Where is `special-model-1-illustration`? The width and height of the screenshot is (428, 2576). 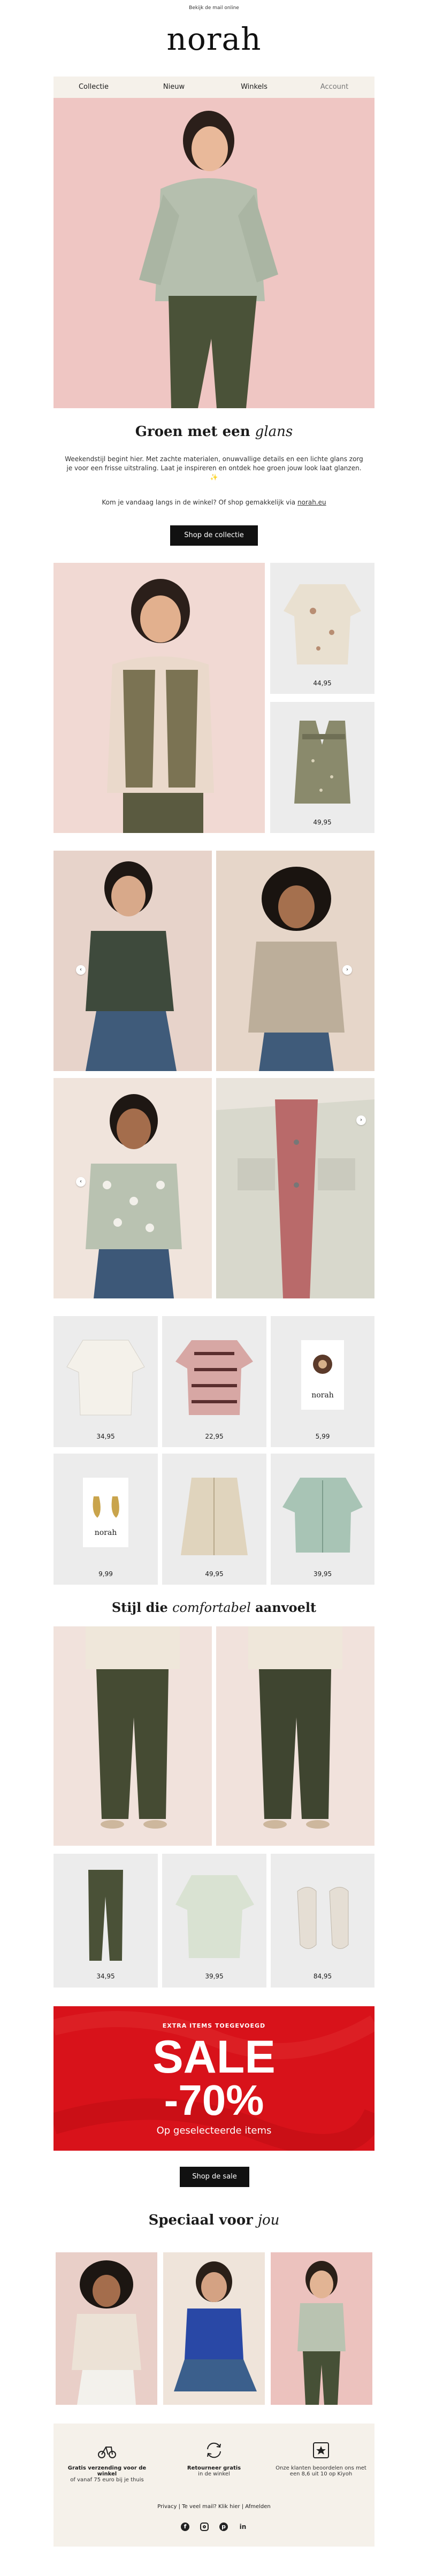
special-model-1-illustration is located at coordinates (107, 2332).